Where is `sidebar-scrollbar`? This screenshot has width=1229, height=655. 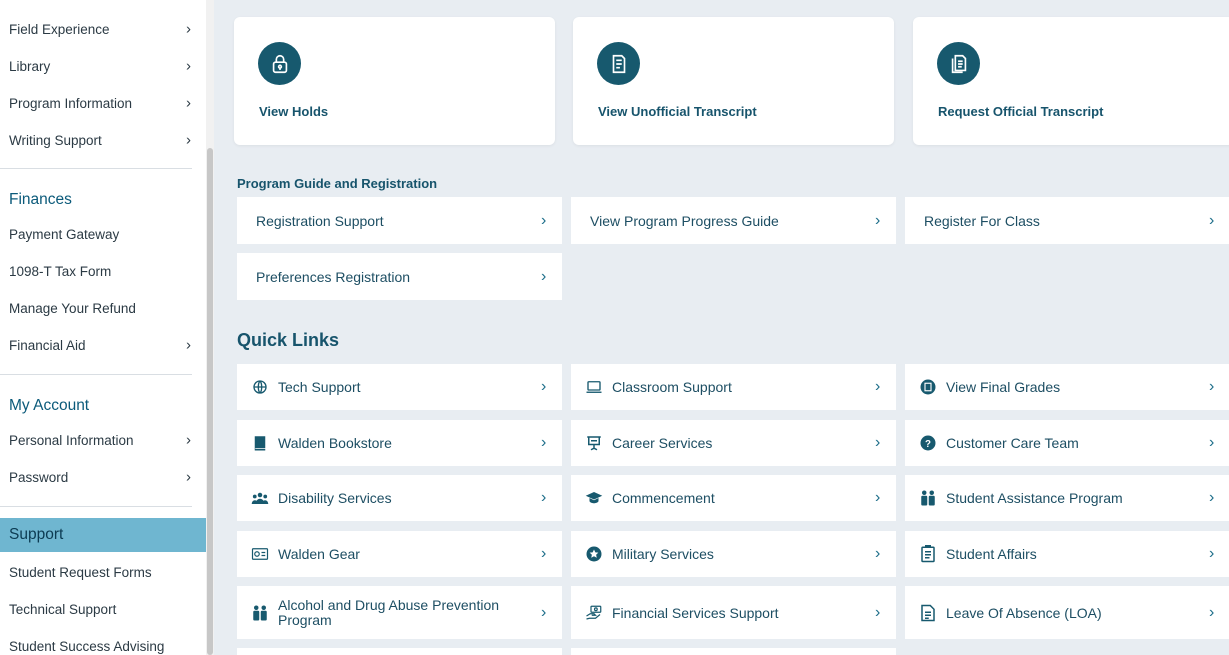
sidebar-scrollbar is located at coordinates (210, 327).